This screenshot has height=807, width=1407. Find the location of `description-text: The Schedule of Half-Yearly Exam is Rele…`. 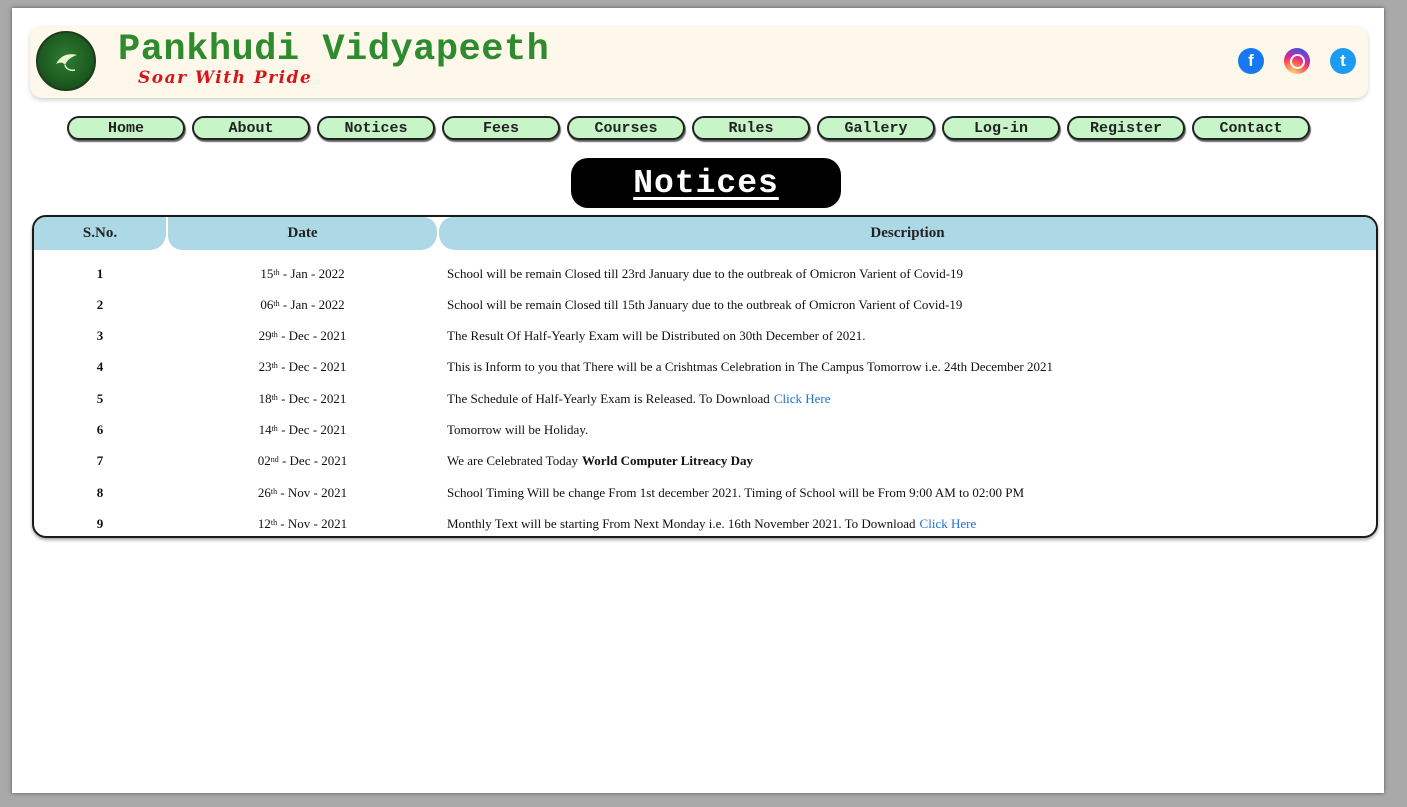

description-text: The Schedule of Half-Yearly Exam is Rele… is located at coordinates (608, 398).